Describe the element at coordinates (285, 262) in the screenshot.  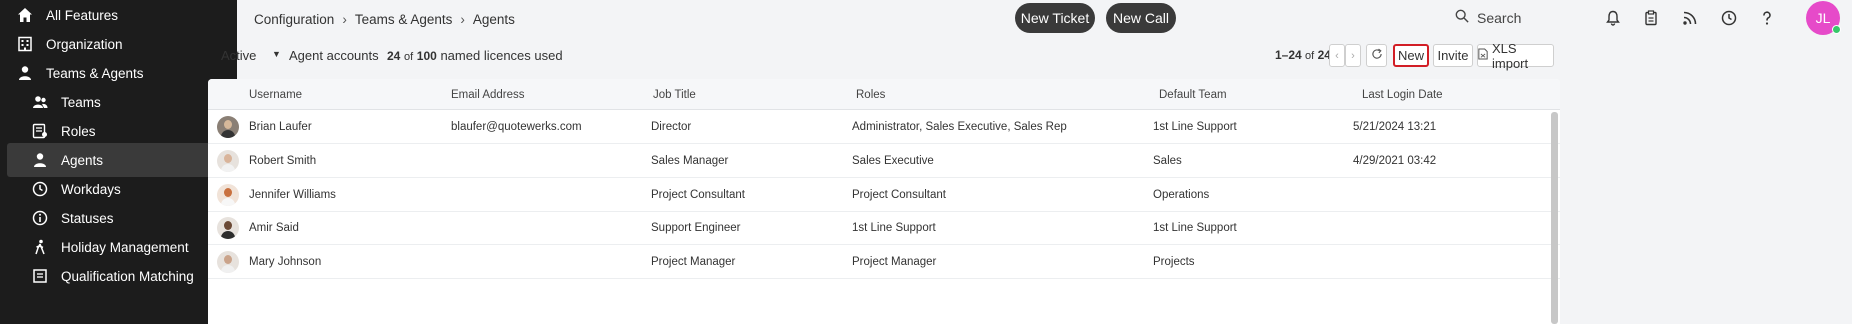
I see `cell-username: Mary Johnson` at that location.